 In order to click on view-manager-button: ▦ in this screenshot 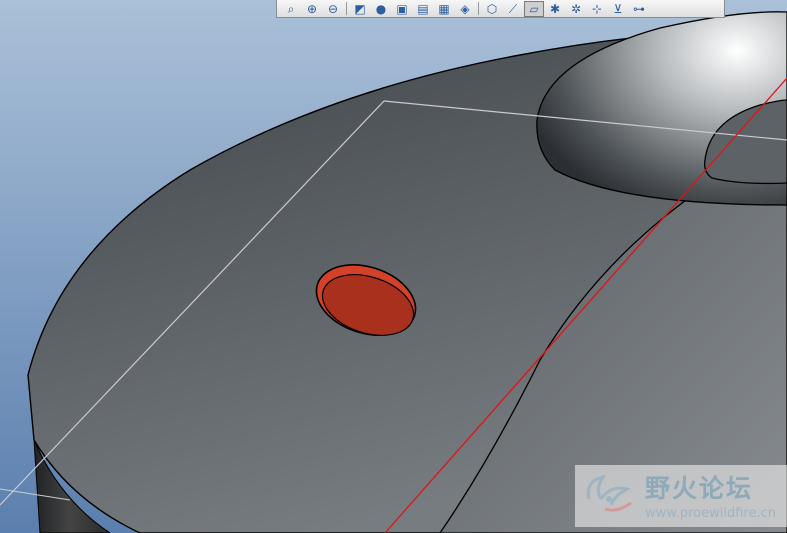, I will do `click(444, 9)`.